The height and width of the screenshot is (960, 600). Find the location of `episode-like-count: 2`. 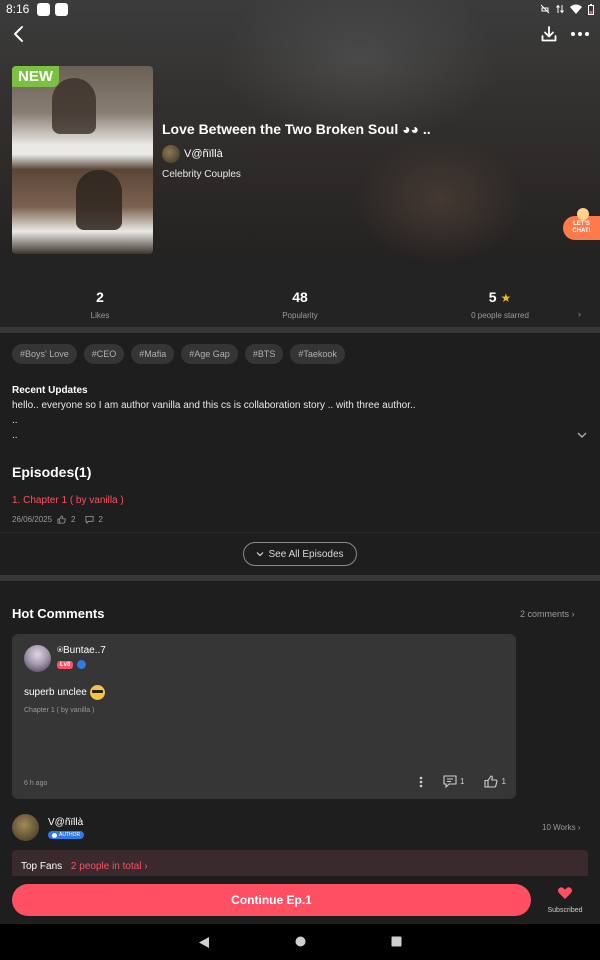

episode-like-count: 2 is located at coordinates (73, 519).